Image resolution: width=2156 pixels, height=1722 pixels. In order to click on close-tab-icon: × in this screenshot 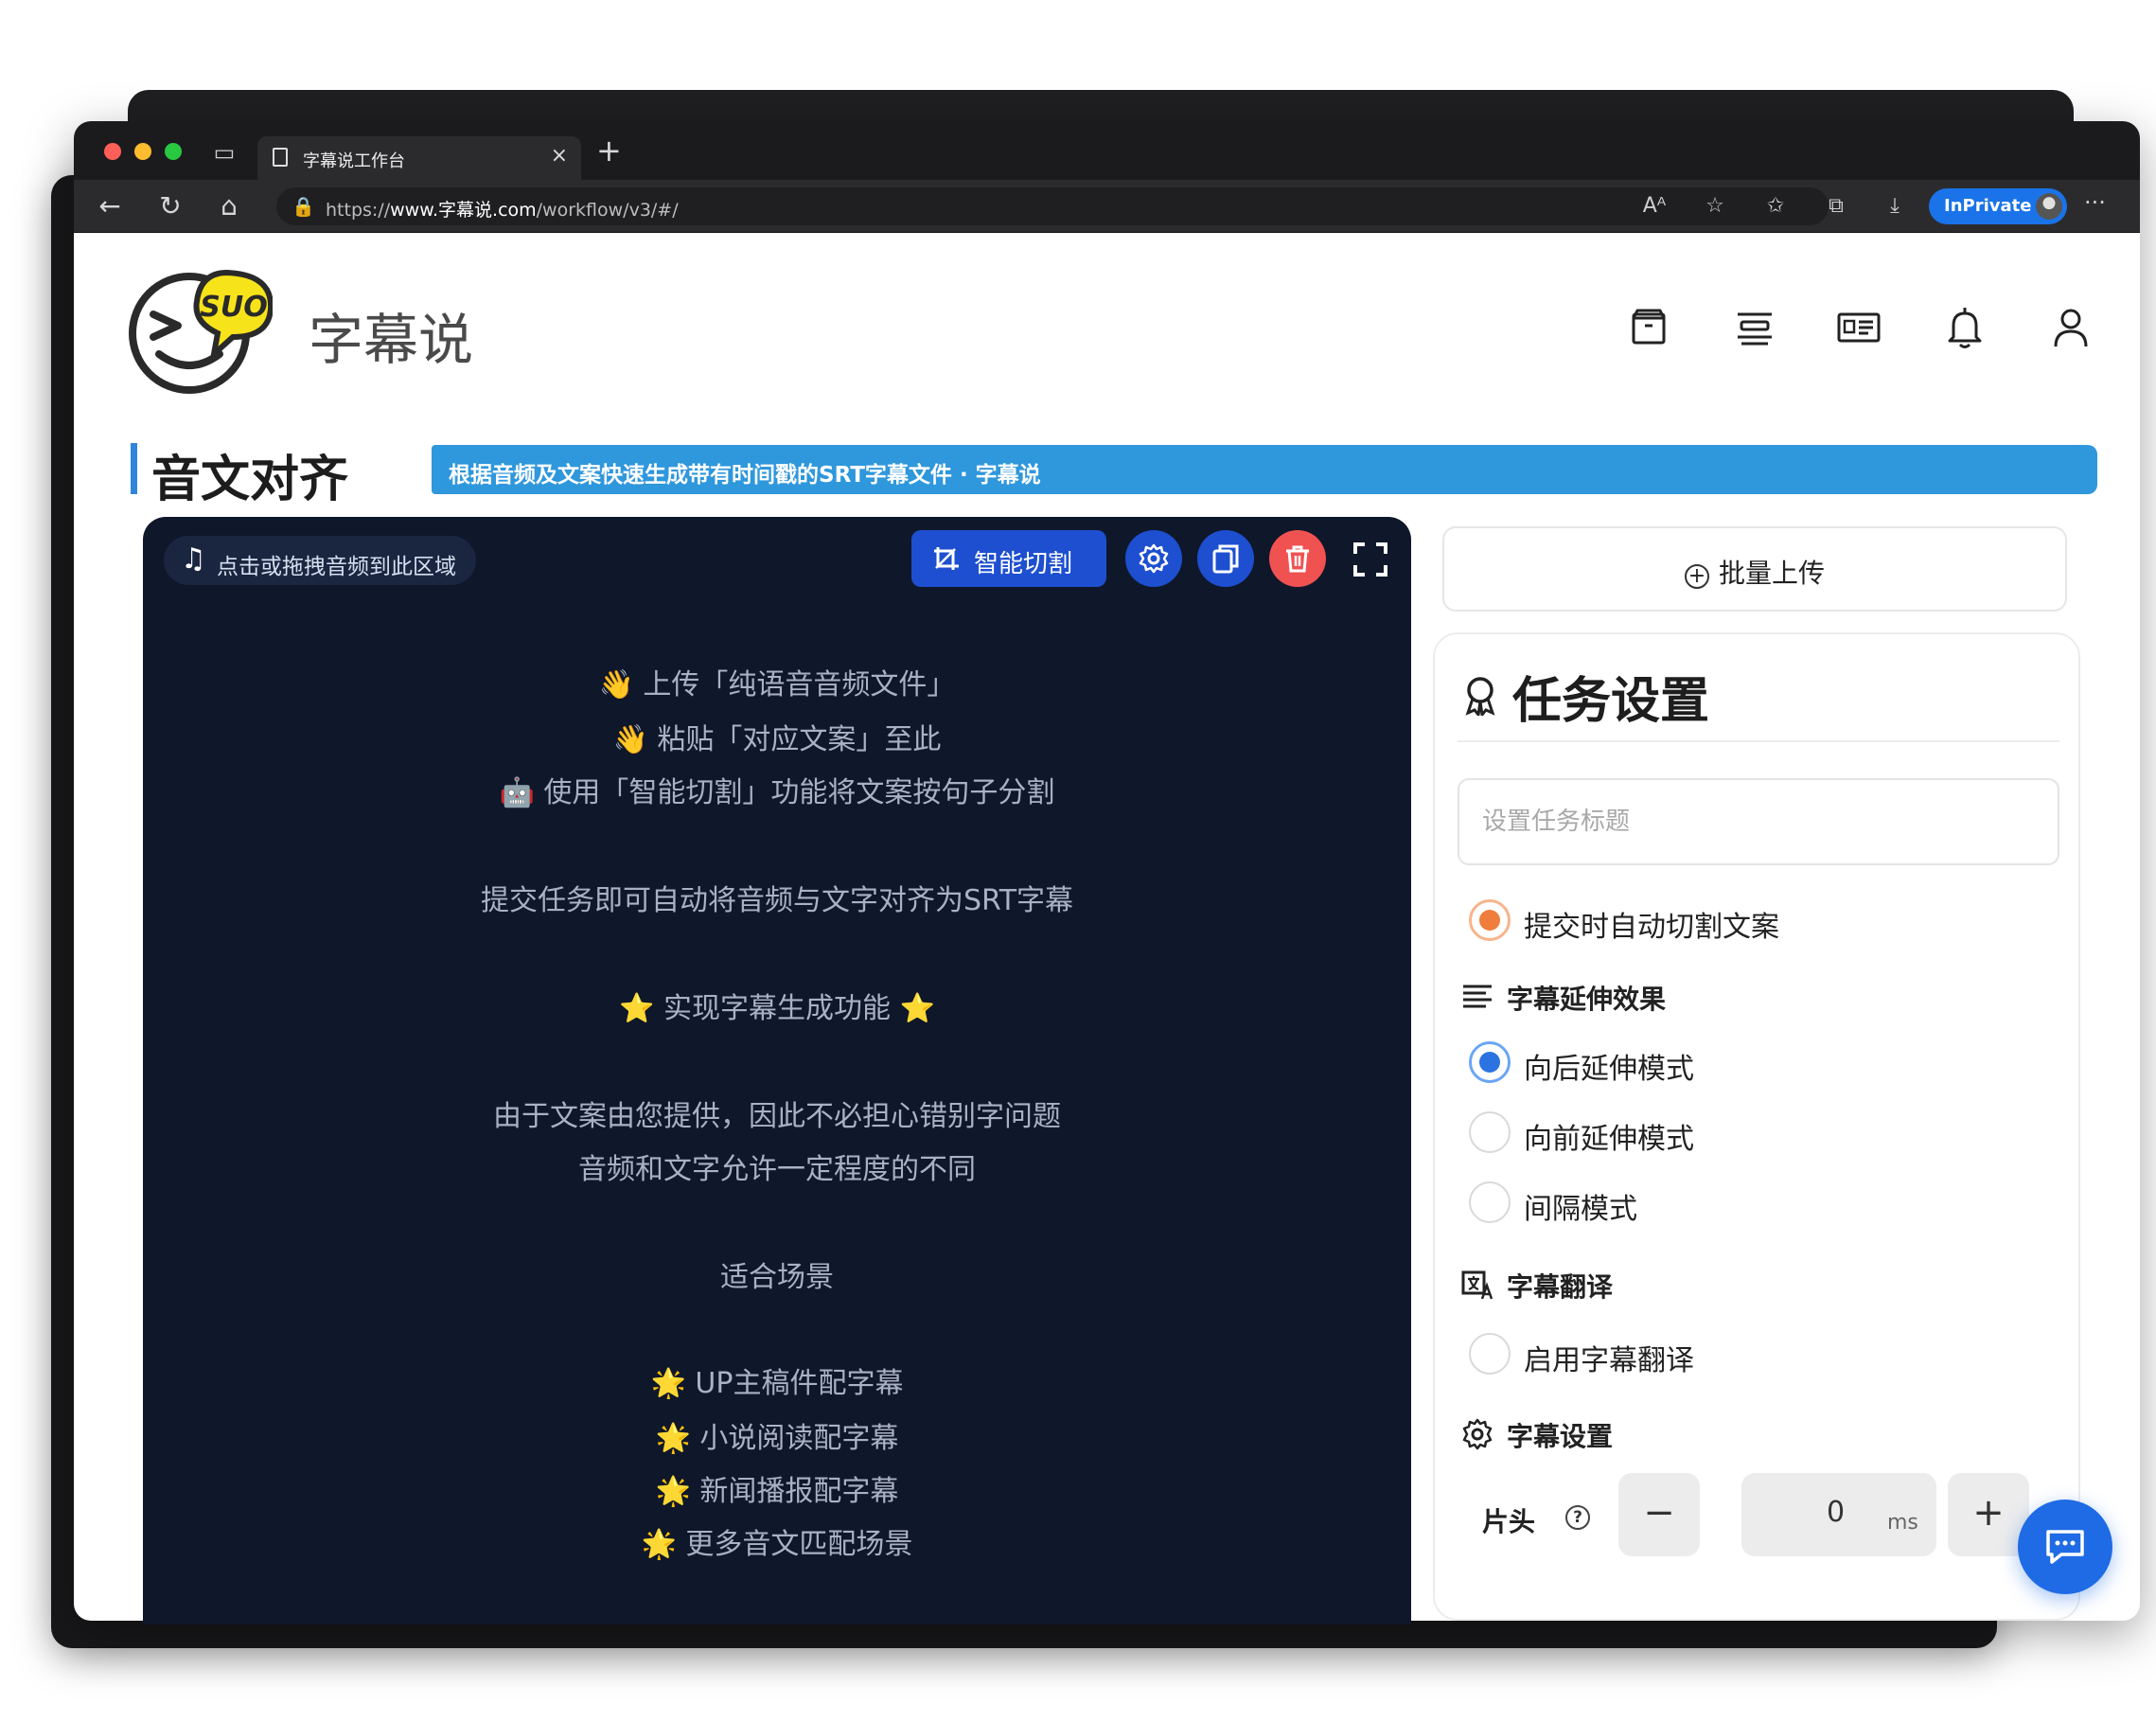, I will do `click(559, 156)`.